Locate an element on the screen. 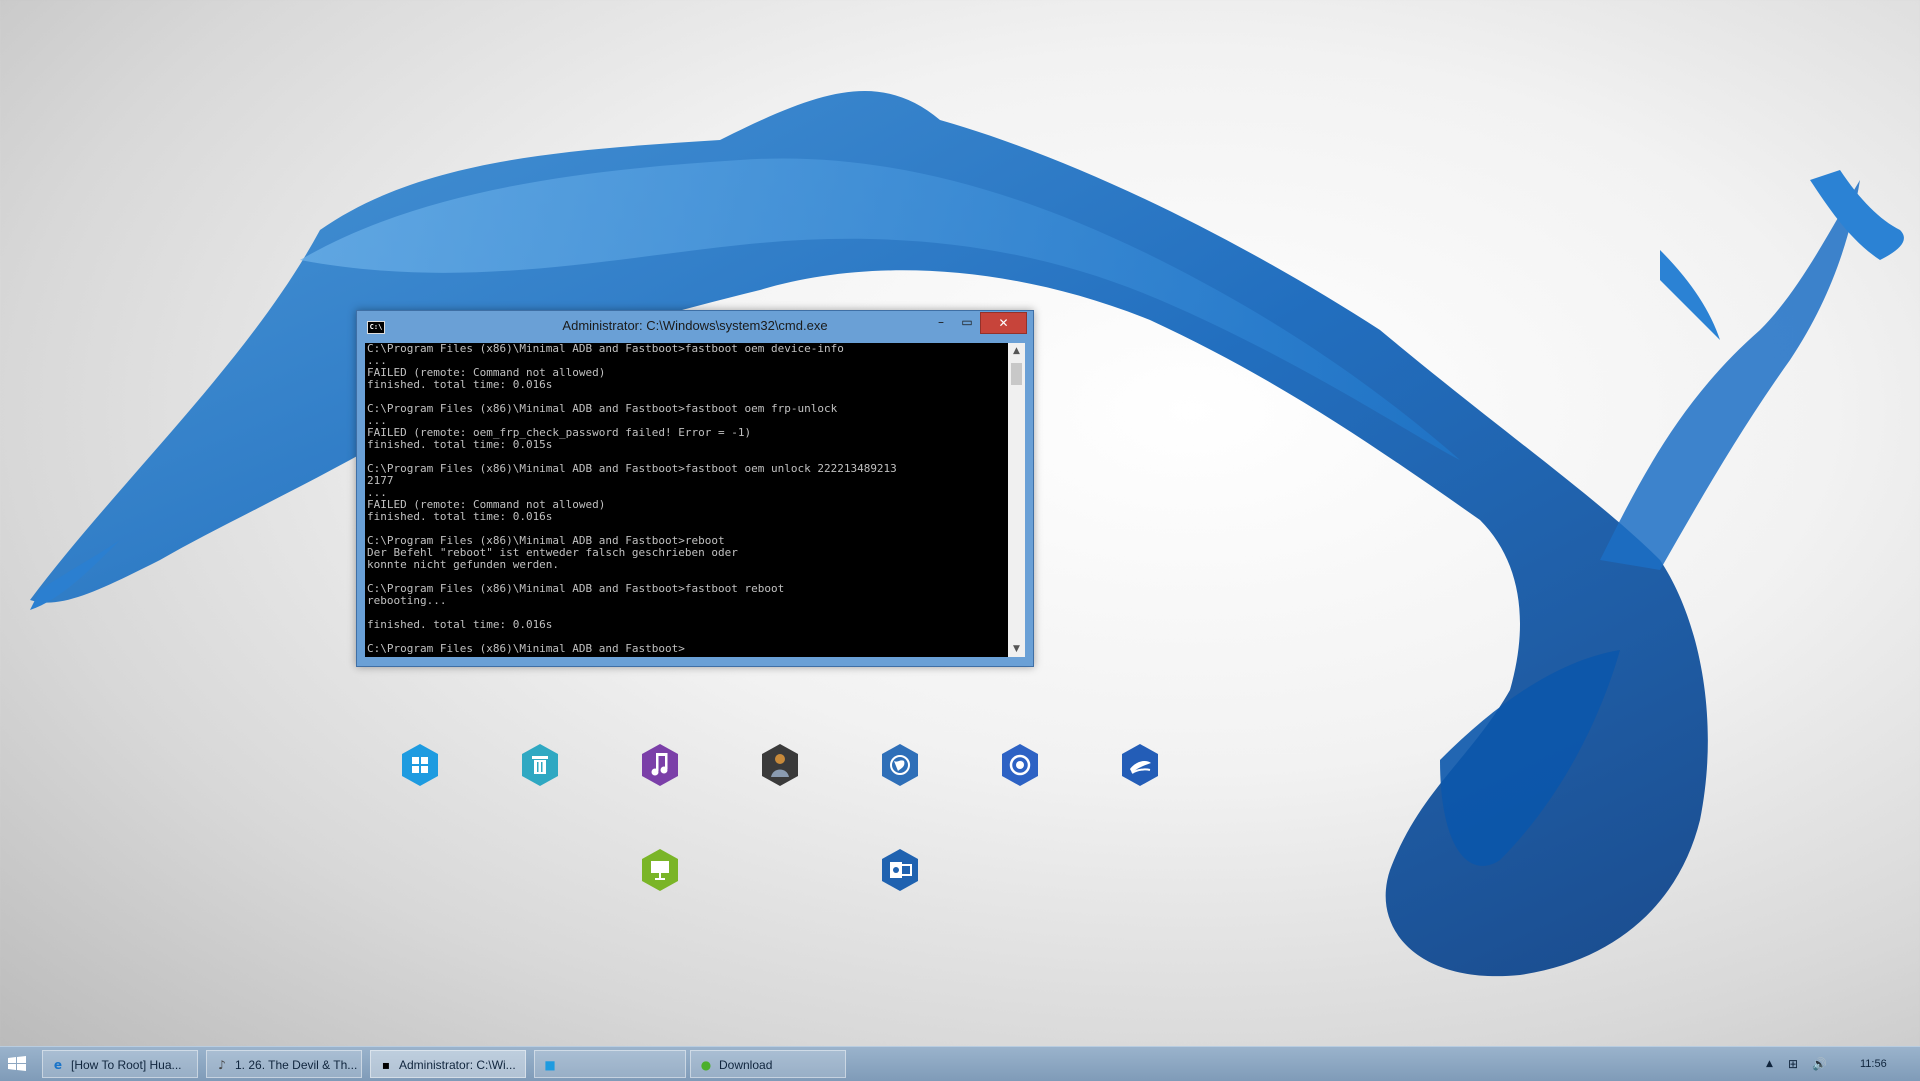  start-button is located at coordinates (17, 1064).